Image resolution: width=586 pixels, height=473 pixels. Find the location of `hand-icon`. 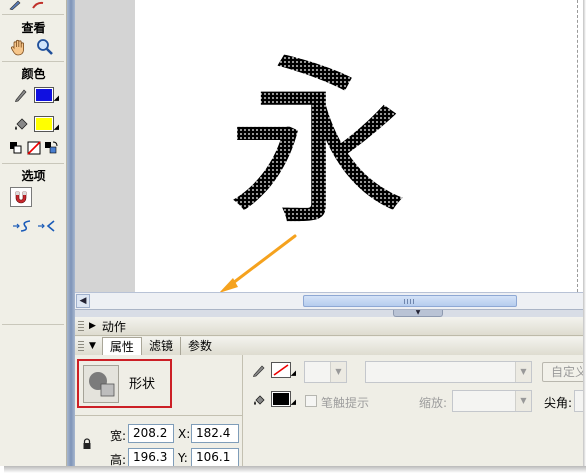

hand-icon is located at coordinates (19, 47).